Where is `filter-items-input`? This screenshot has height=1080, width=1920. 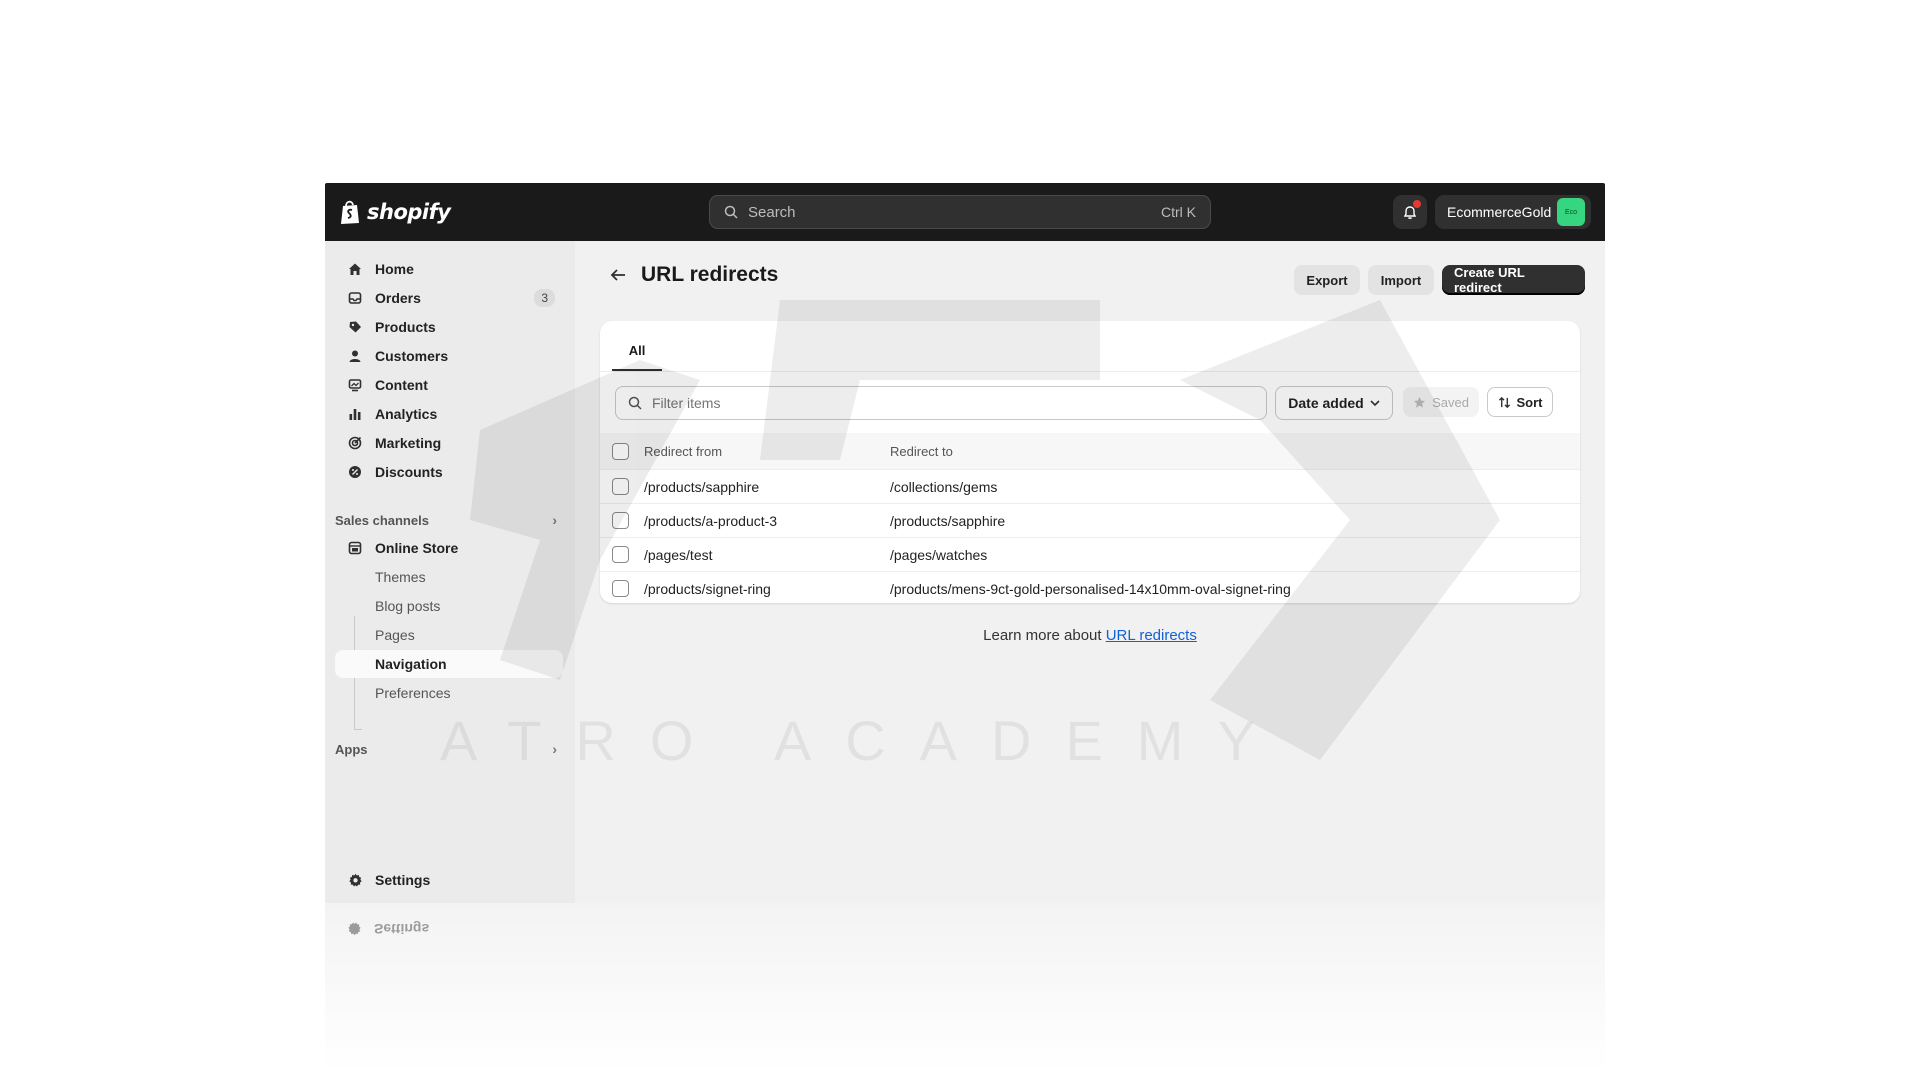
filter-items-input is located at coordinates (952, 403).